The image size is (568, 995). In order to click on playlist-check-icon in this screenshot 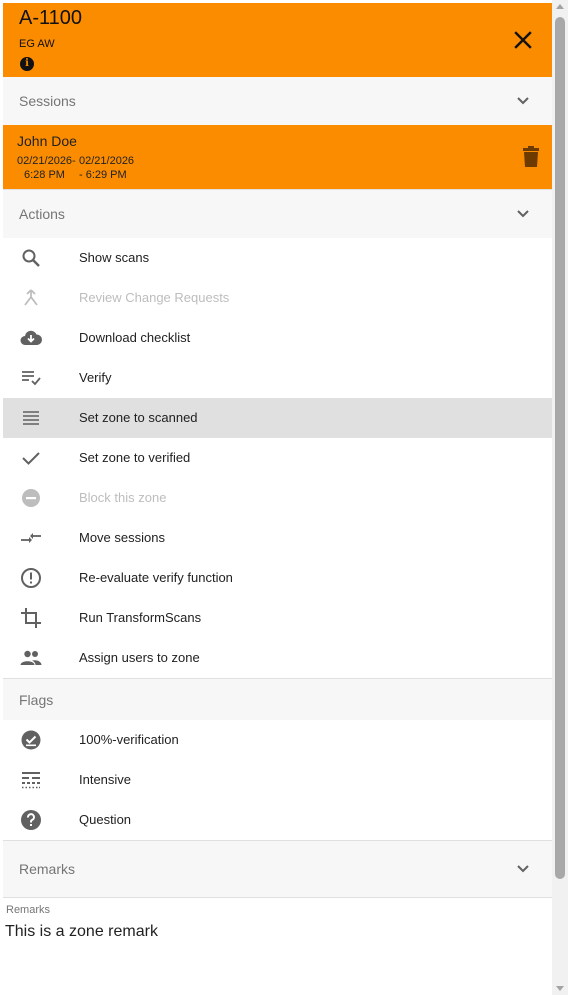, I will do `click(31, 378)`.